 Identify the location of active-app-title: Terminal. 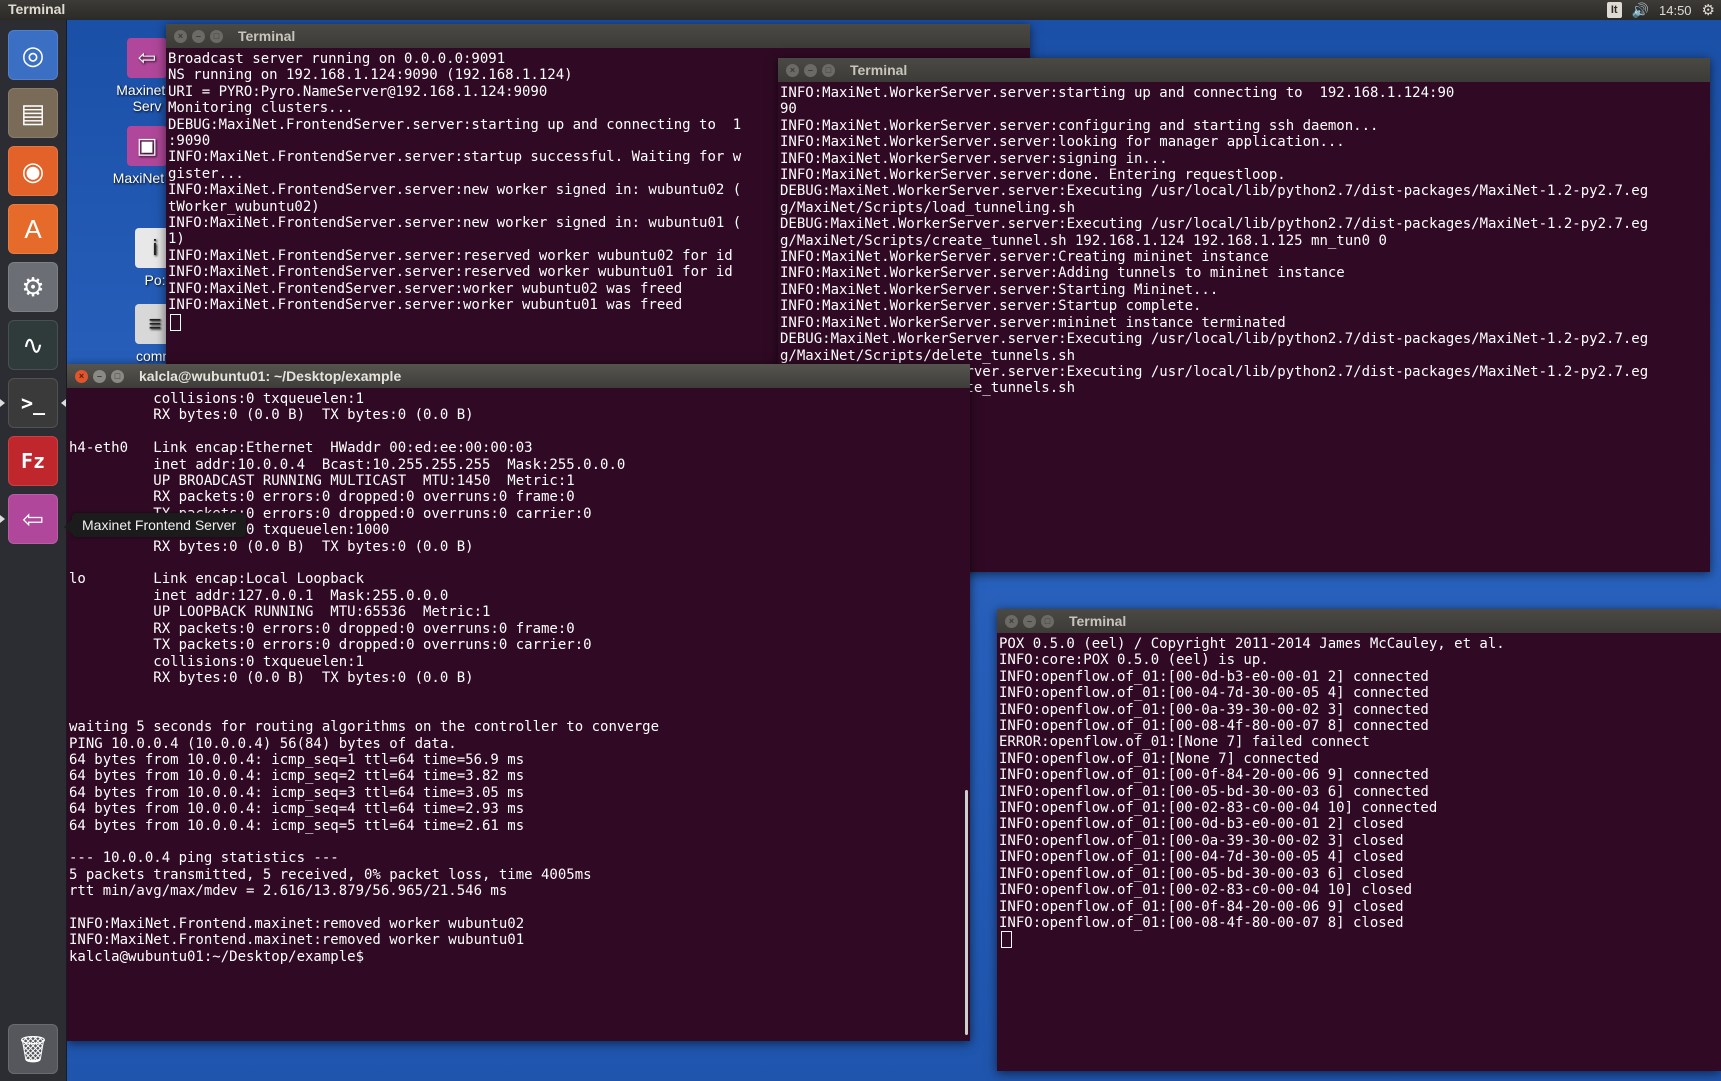
(37, 9).